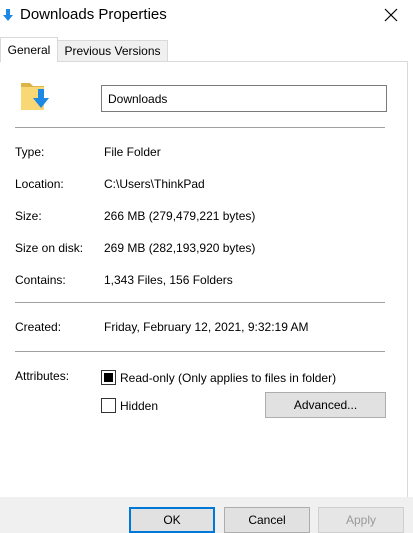 The height and width of the screenshot is (533, 413). I want to click on tab-general: General, so click(29, 49).